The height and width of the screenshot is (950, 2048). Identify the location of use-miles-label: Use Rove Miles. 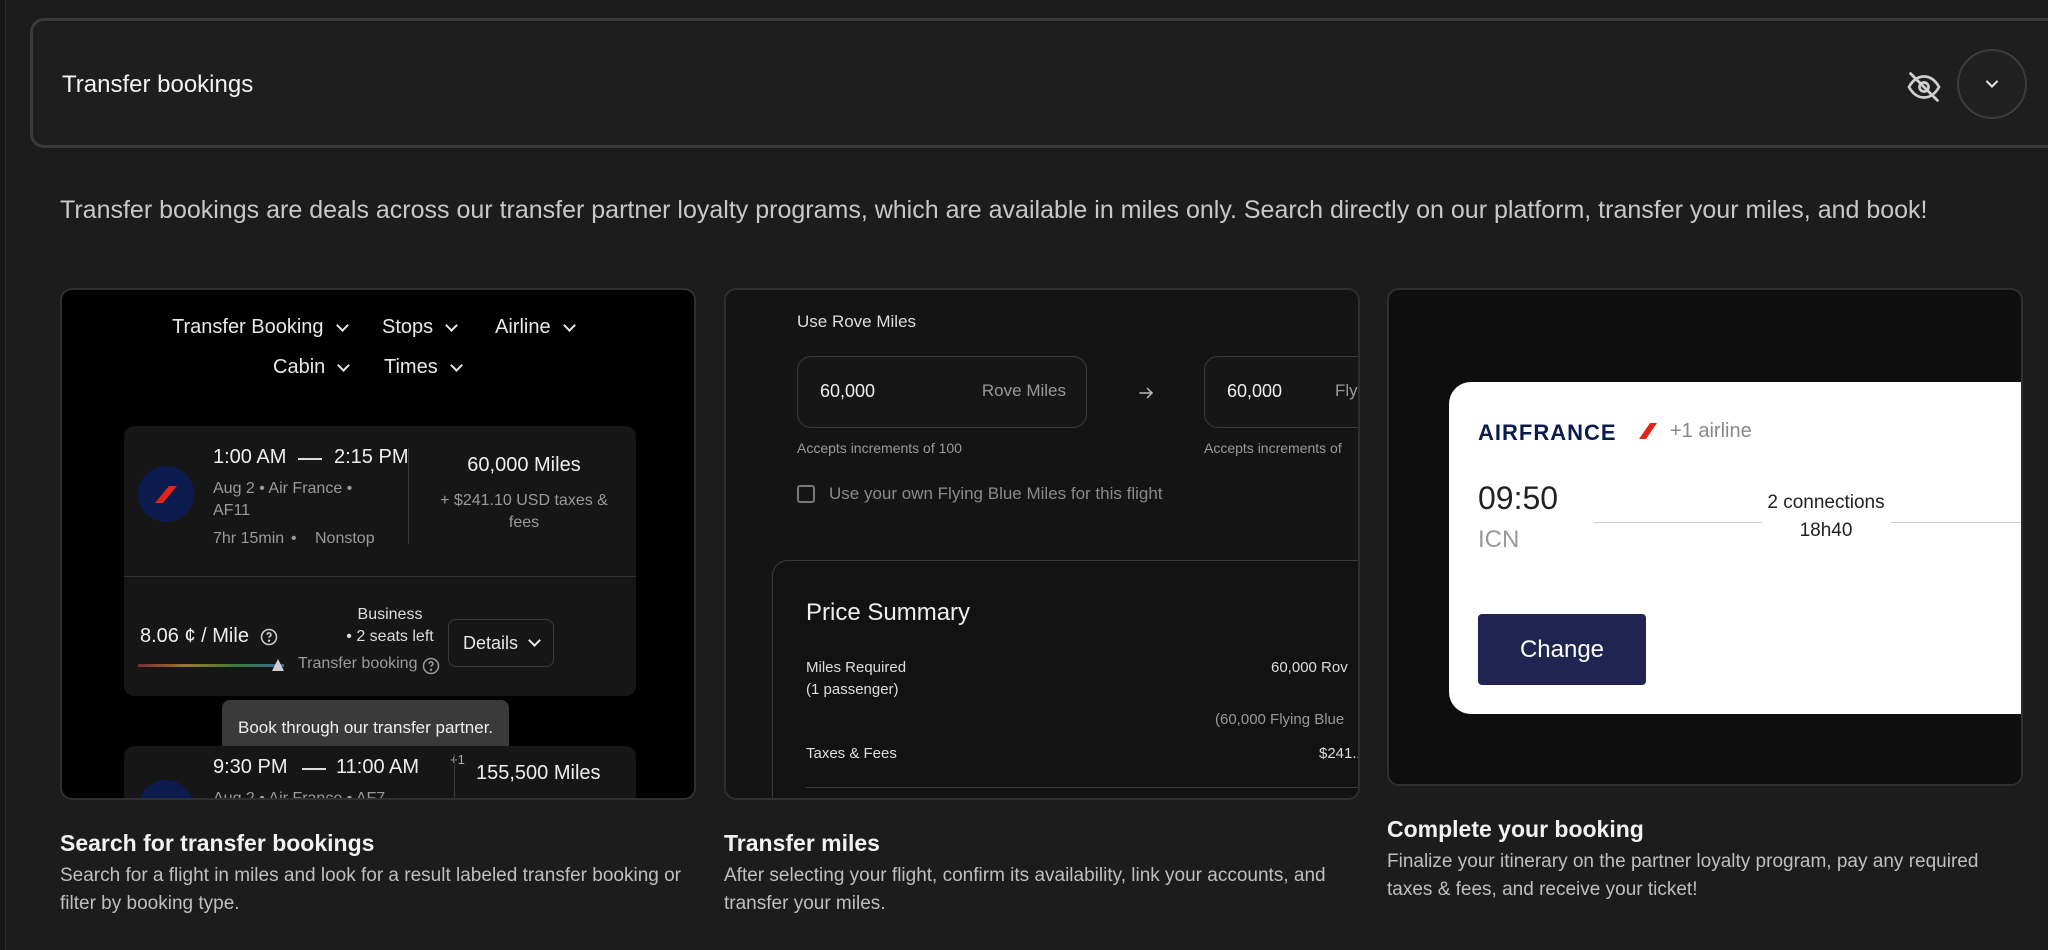
(857, 321).